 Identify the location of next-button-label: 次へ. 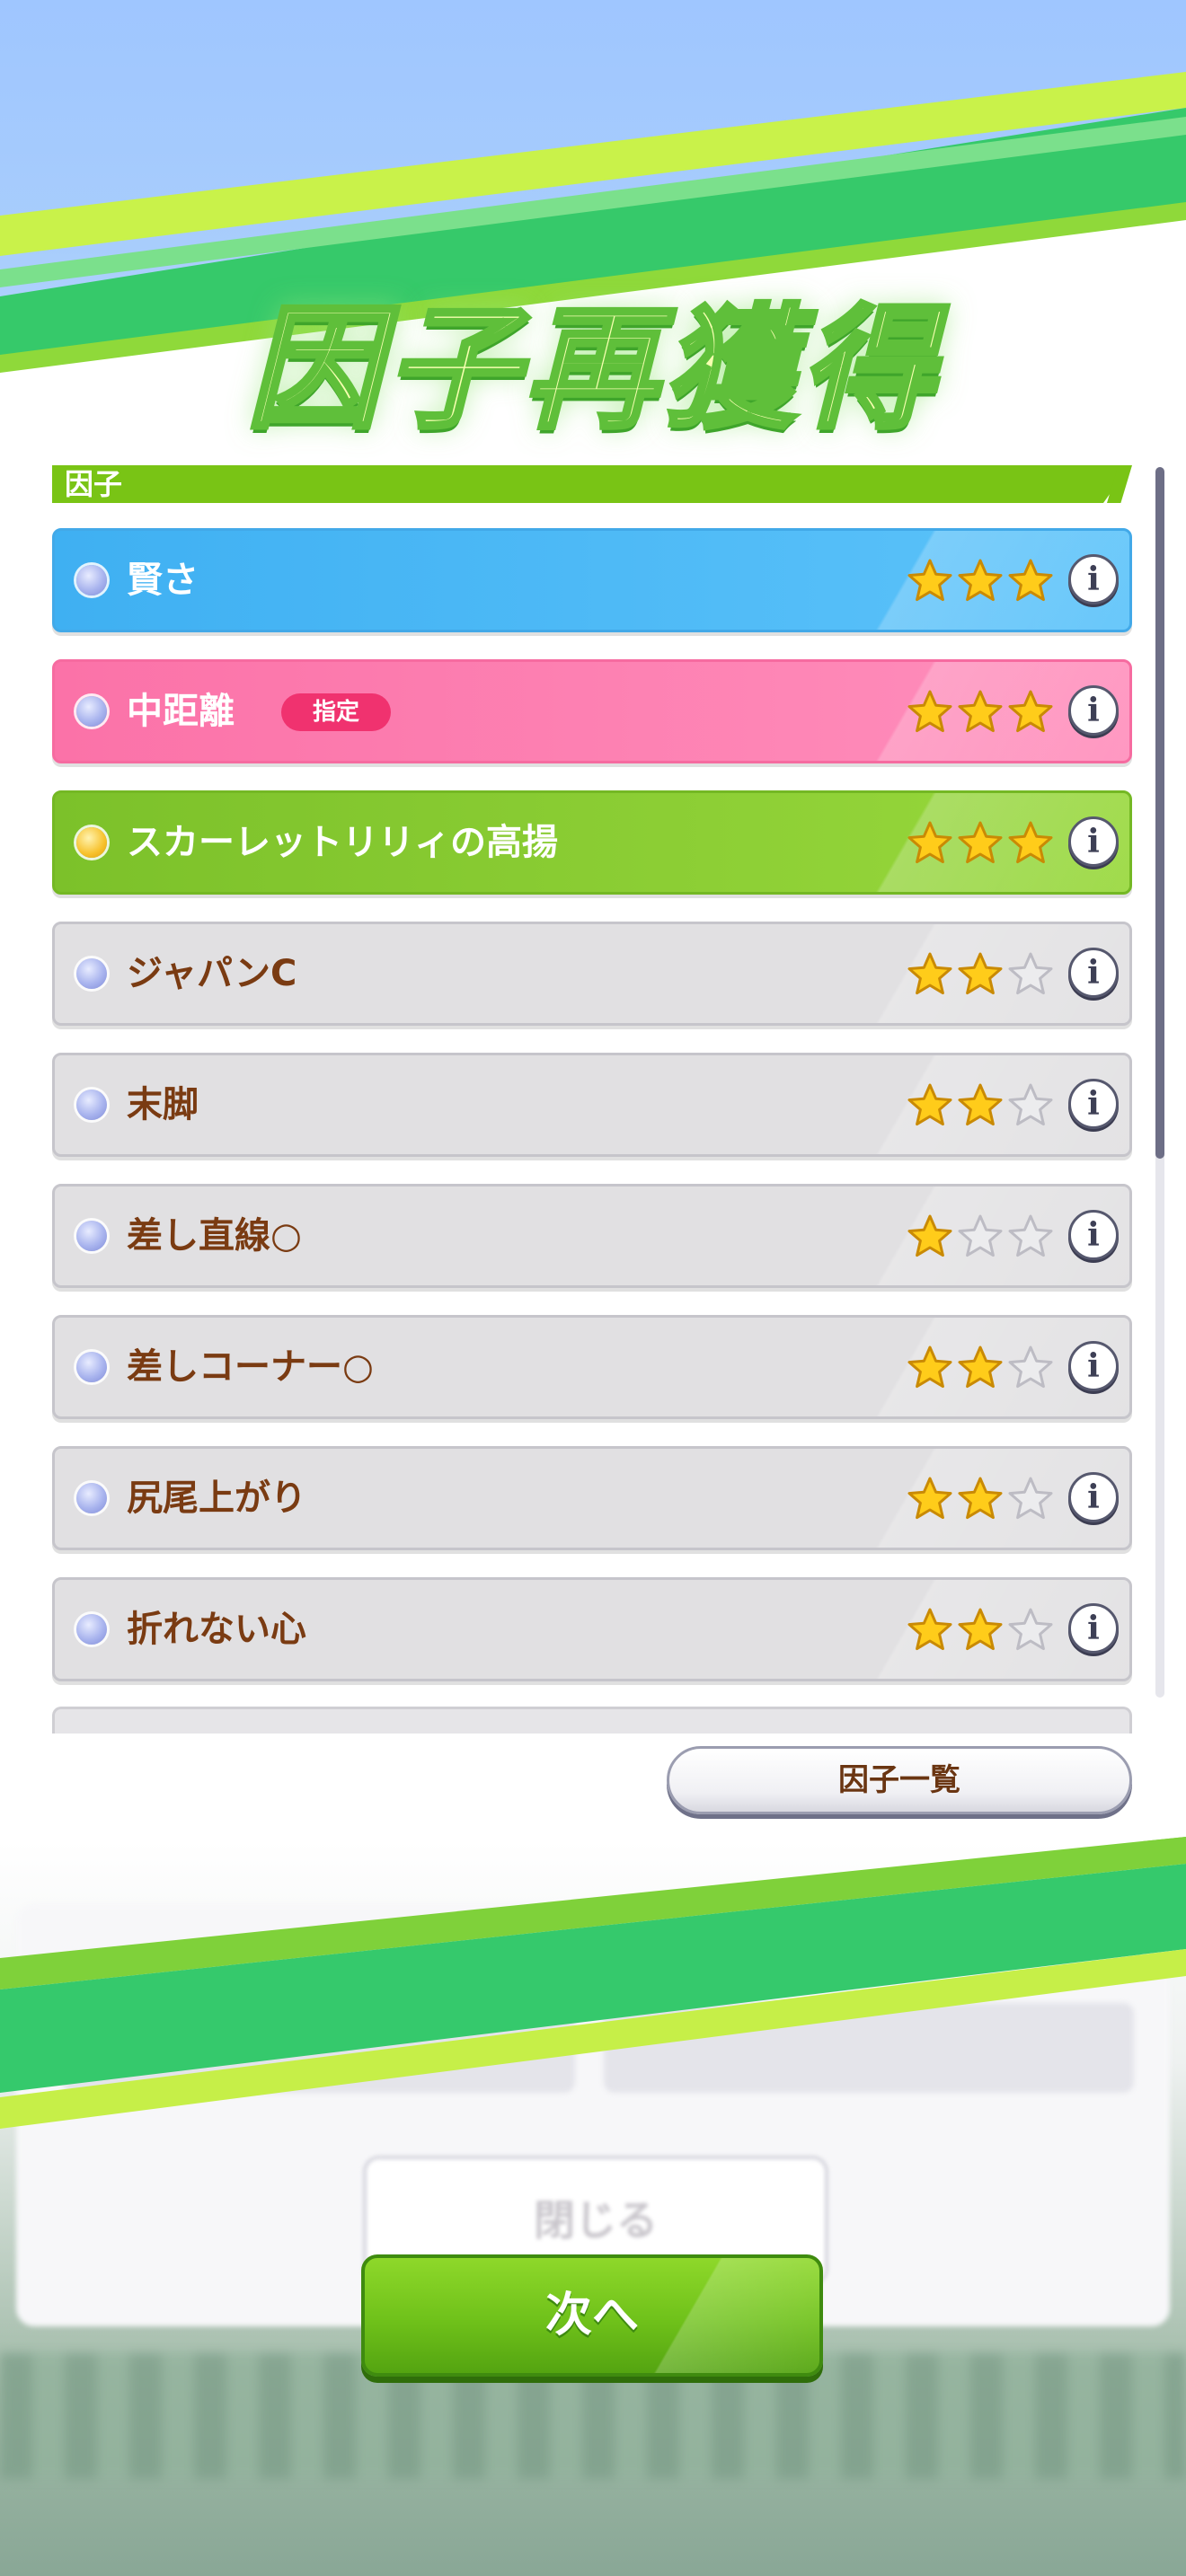
(591, 2315).